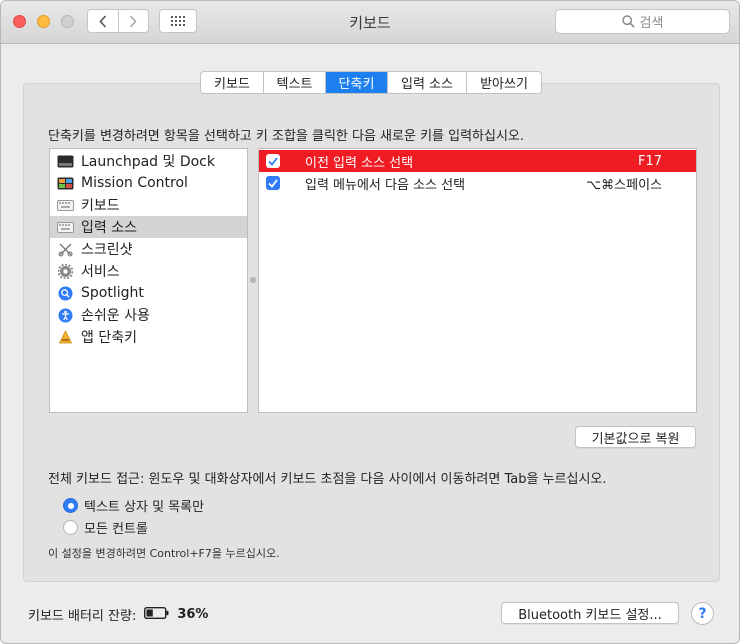 Image resolution: width=740 pixels, height=644 pixels. I want to click on category-label: Mission Control, so click(134, 183).